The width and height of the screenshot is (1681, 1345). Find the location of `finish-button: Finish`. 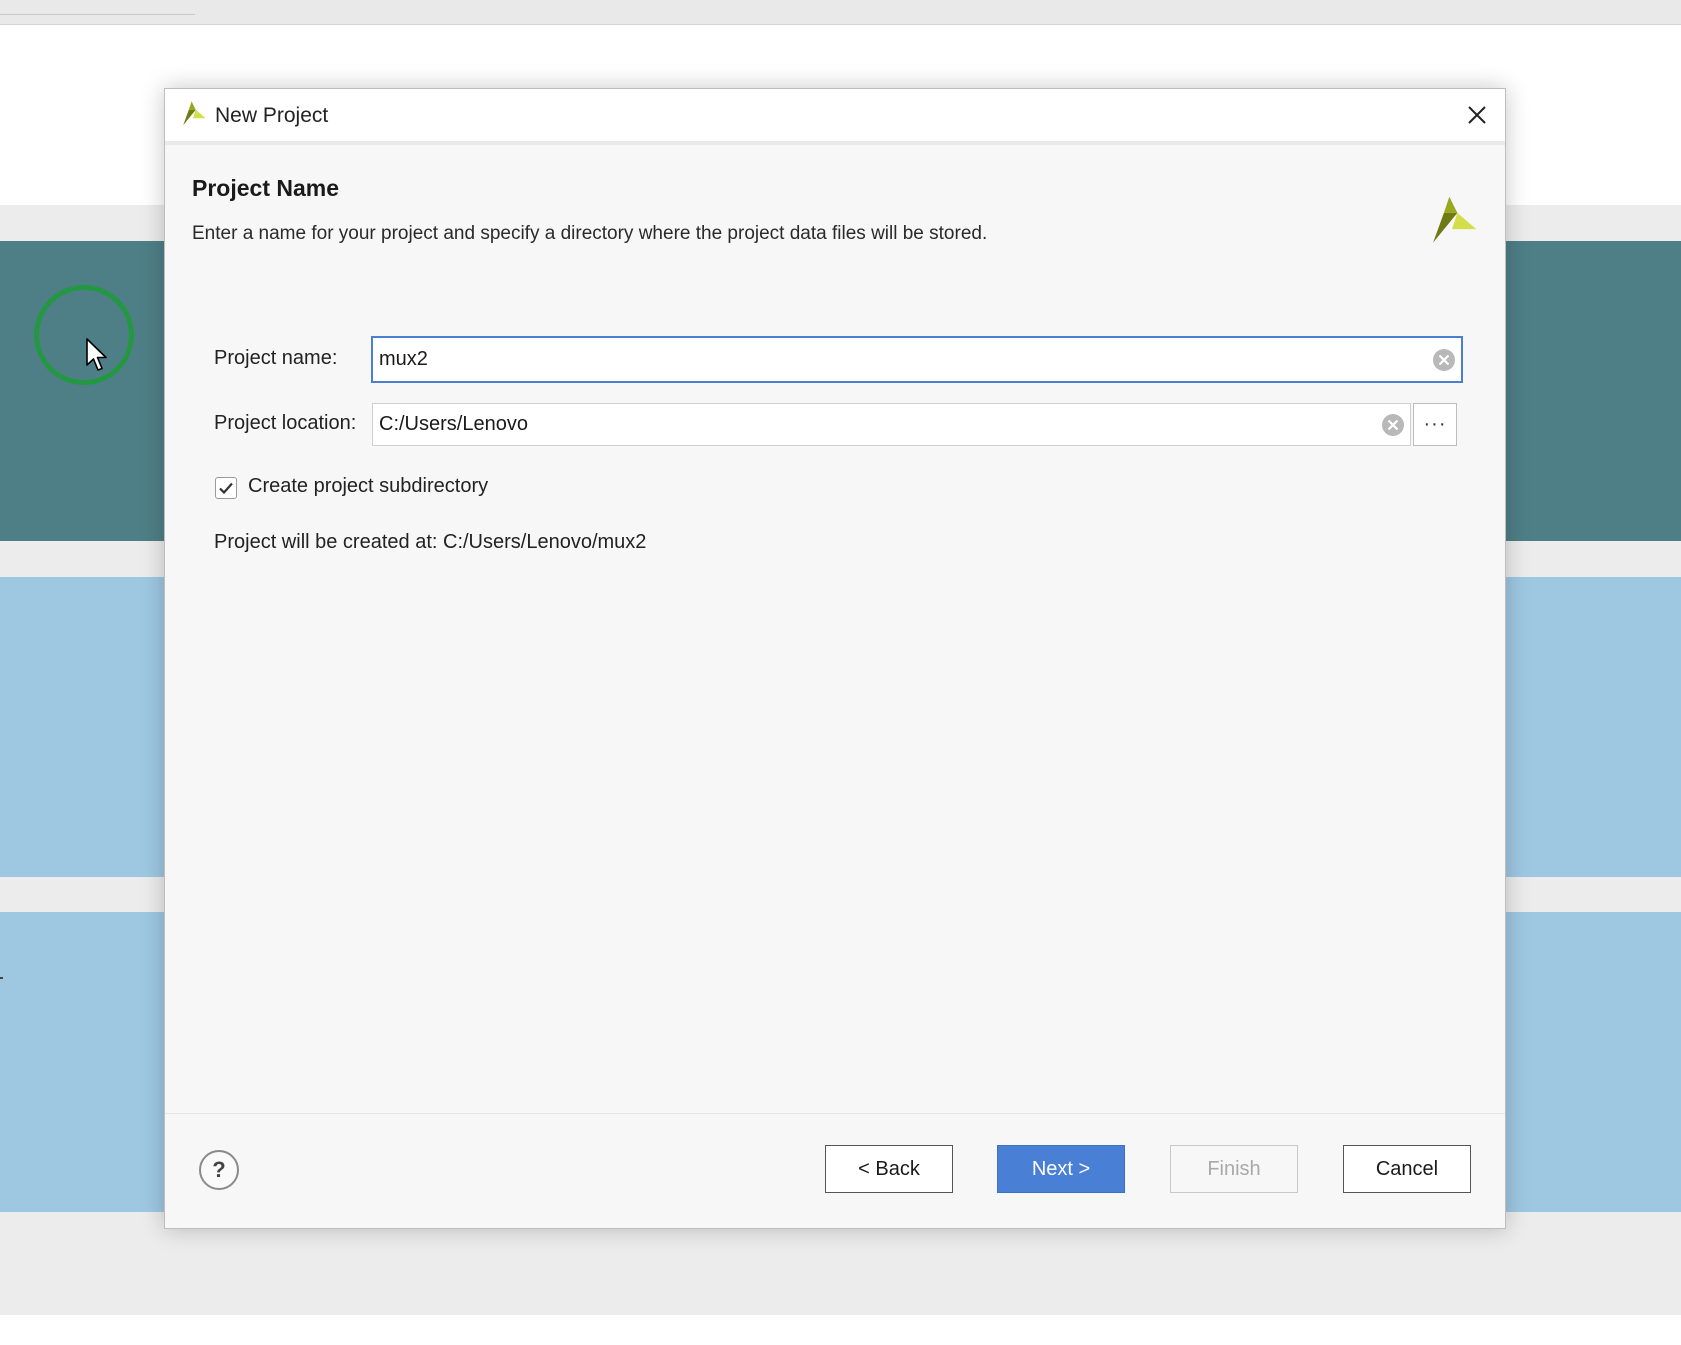

finish-button: Finish is located at coordinates (1234, 1169).